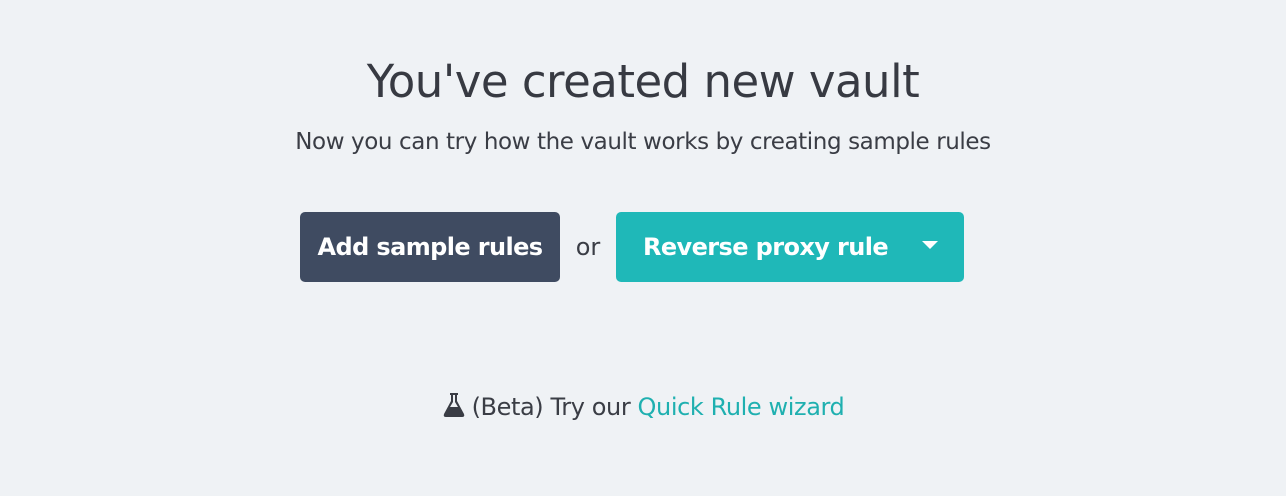 The width and height of the screenshot is (1286, 496). I want to click on quick-rule-wizard-link: Quick Rule wizard, so click(741, 407).